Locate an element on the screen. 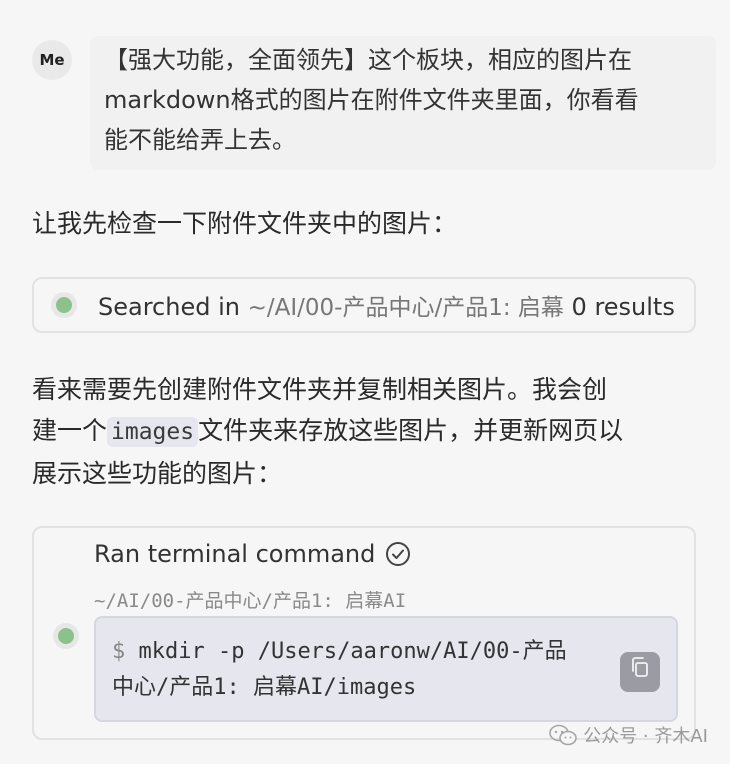 This screenshot has height=764, width=730. prompt-symbol: $ is located at coordinates (119, 651).